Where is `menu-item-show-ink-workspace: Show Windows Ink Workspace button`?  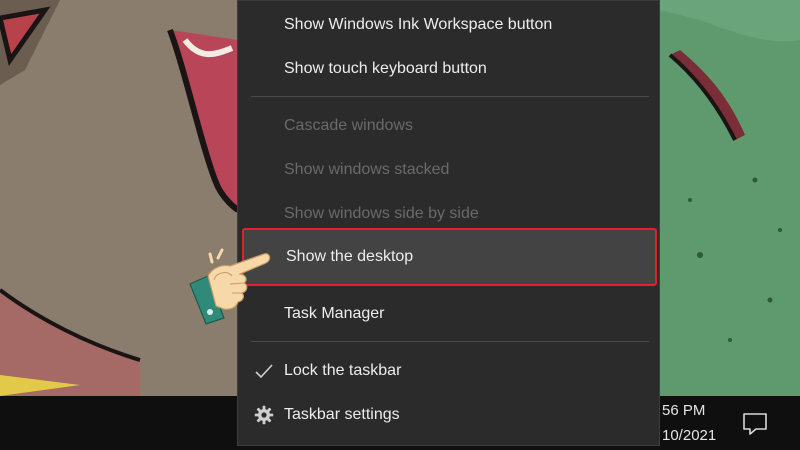
menu-item-show-ink-workspace: Show Windows Ink Workspace button is located at coordinates (448, 25).